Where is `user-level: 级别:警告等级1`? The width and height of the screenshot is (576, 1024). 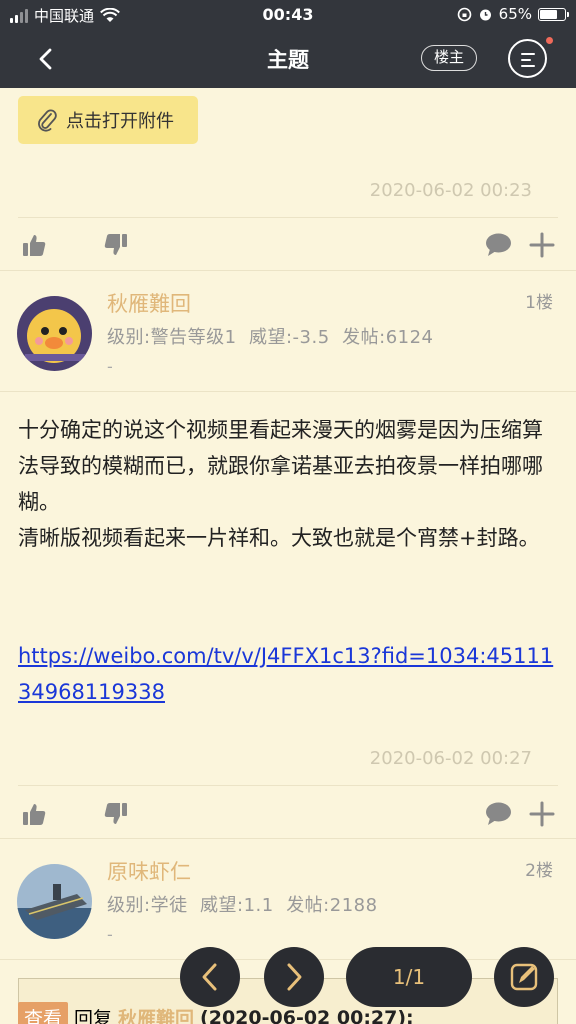 user-level: 级别:警告等级1 is located at coordinates (172, 337).